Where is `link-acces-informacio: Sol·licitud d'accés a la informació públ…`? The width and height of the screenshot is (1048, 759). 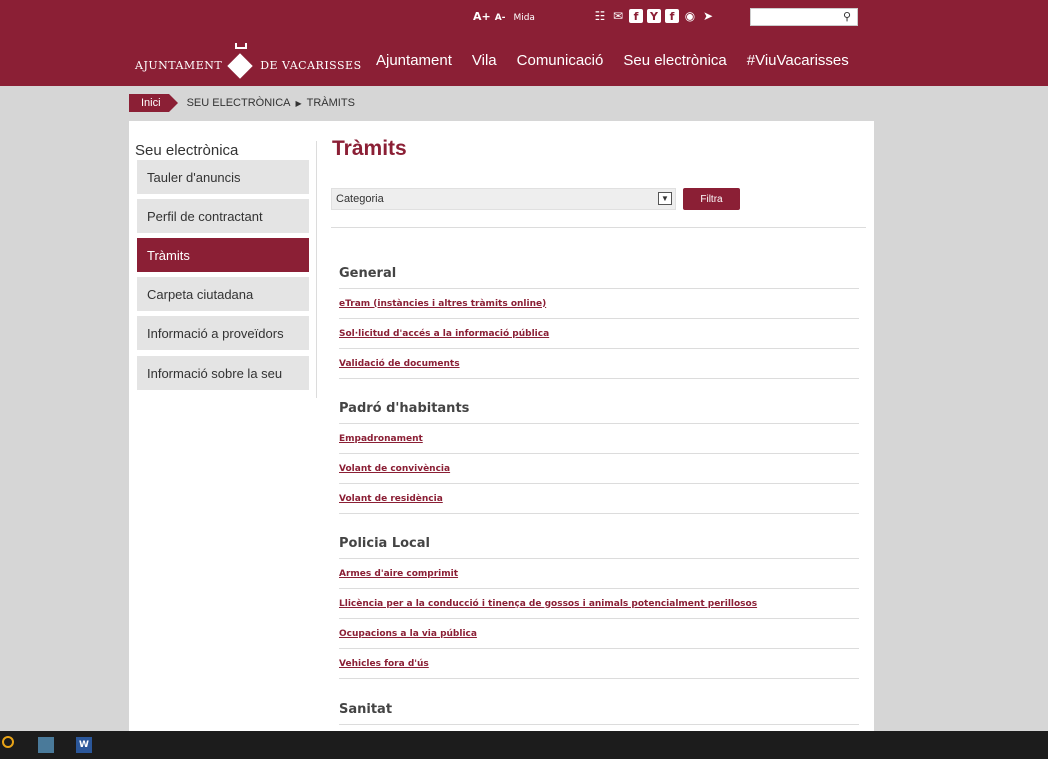
link-acces-informacio: Sol·licitud d'accés a la informació públ… is located at coordinates (444, 334).